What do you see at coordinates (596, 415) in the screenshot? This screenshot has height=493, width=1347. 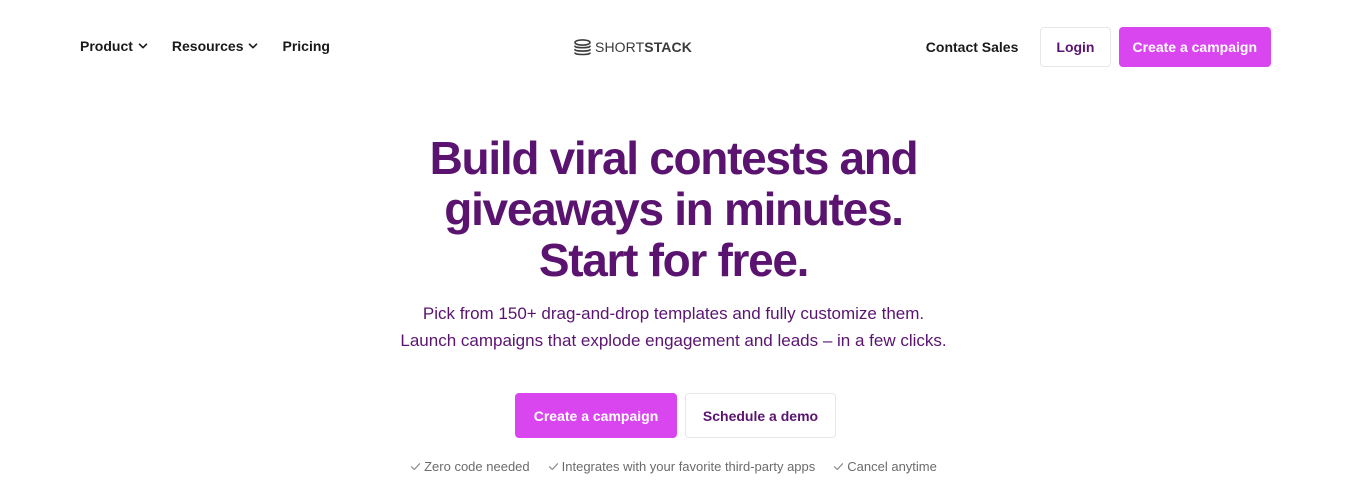 I see `create-campaign-button: Create a campaign` at bounding box center [596, 415].